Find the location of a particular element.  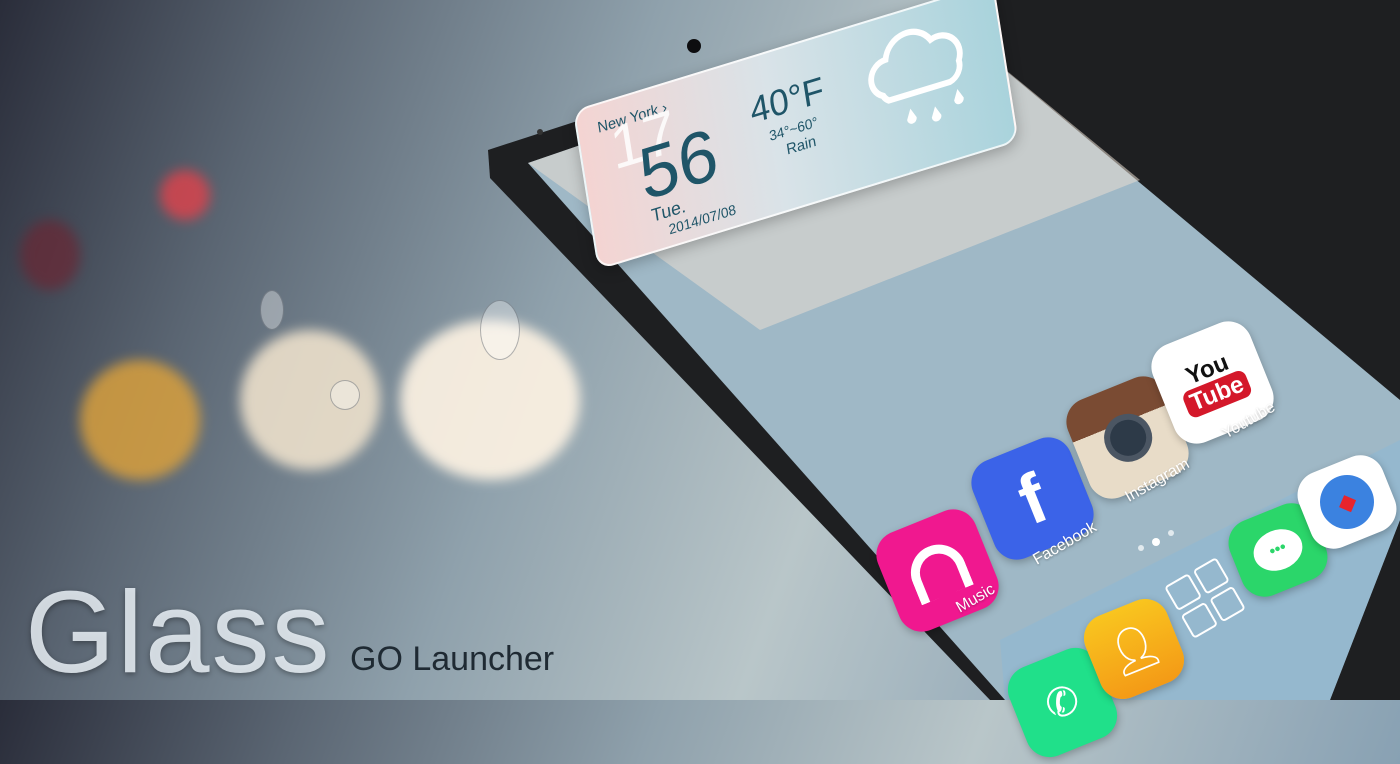

facebook-icon: f is located at coordinates (1032, 498).